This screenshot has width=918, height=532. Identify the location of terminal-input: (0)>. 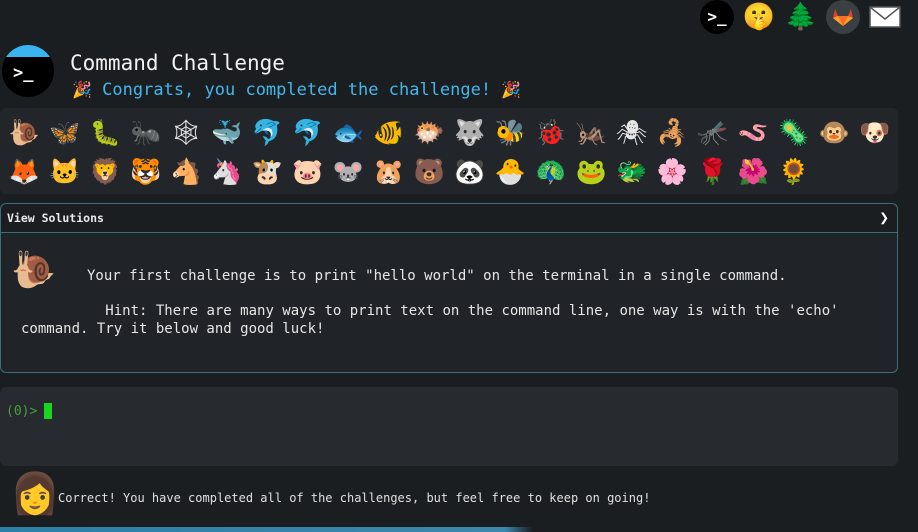
(449, 426).